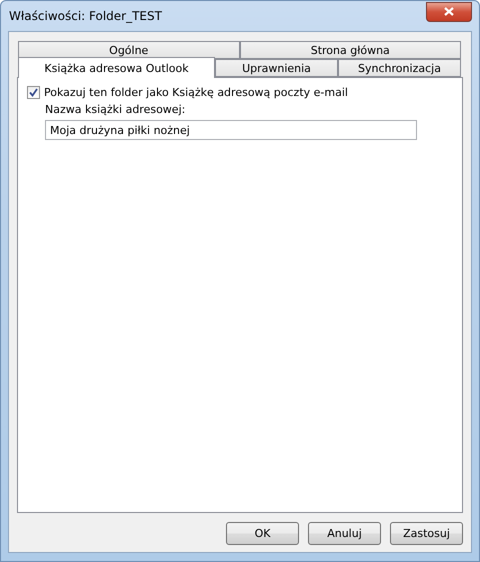 This screenshot has height=562, width=480. What do you see at coordinates (85, 16) in the screenshot?
I see `window-title: Właściwości: Folder_TEST` at bounding box center [85, 16].